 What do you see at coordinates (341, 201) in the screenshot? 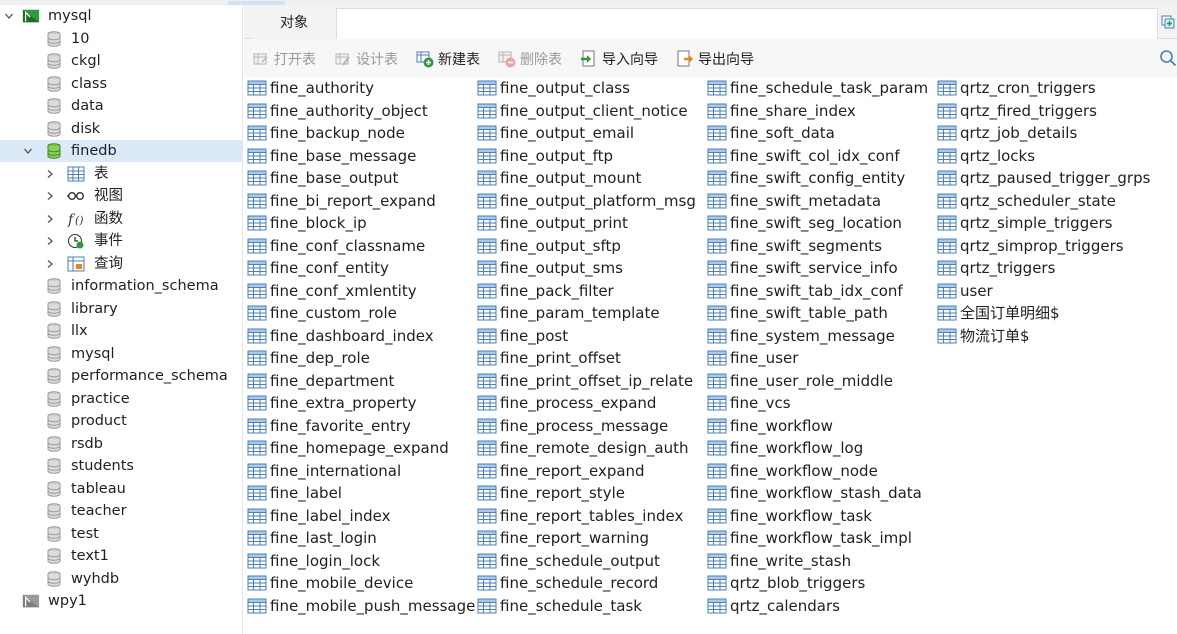
I see `table-list-item: fine_bi_report_expand` at bounding box center [341, 201].